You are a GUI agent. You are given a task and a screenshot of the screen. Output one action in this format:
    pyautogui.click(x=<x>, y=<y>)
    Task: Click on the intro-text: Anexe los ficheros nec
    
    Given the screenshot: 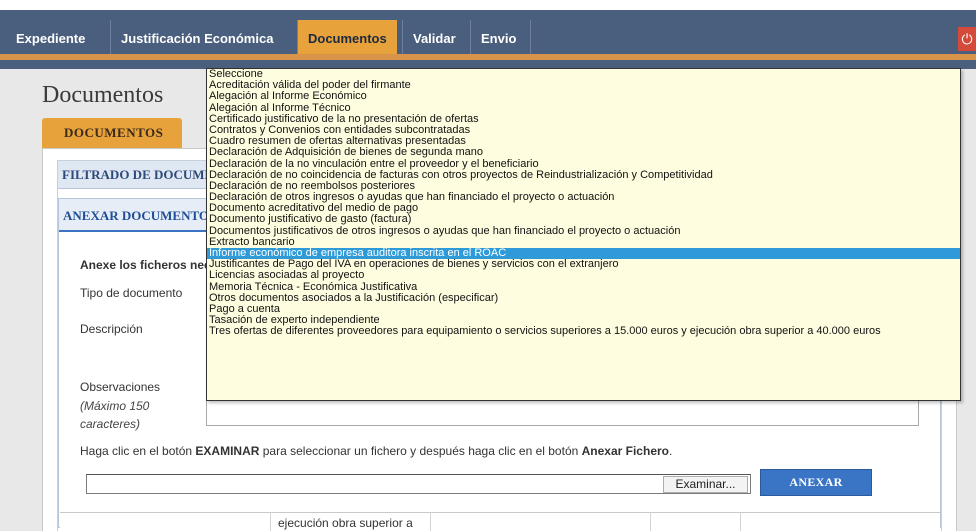 What is the action you would take?
    pyautogui.click(x=145, y=265)
    